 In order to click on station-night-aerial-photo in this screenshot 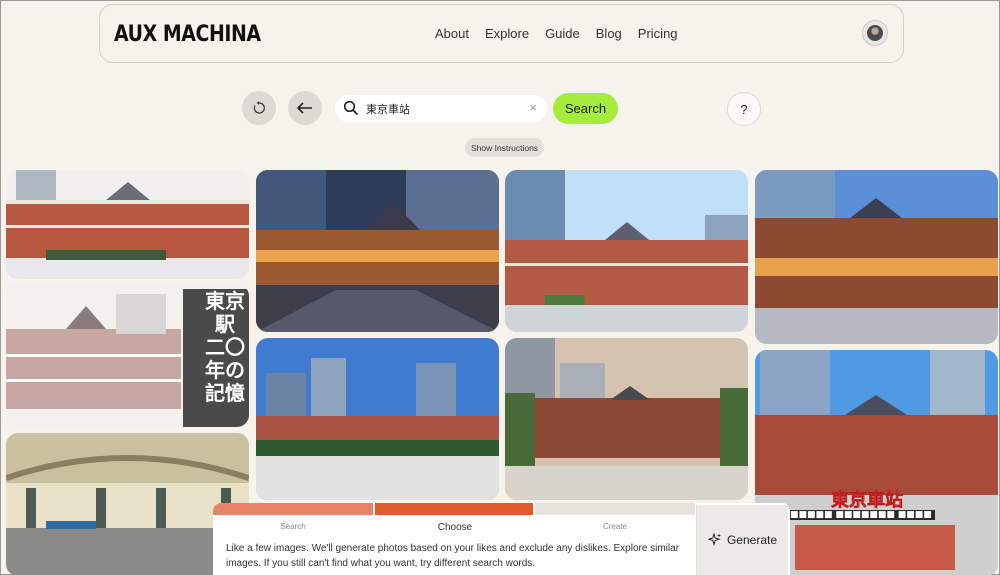, I will do `click(377, 251)`.